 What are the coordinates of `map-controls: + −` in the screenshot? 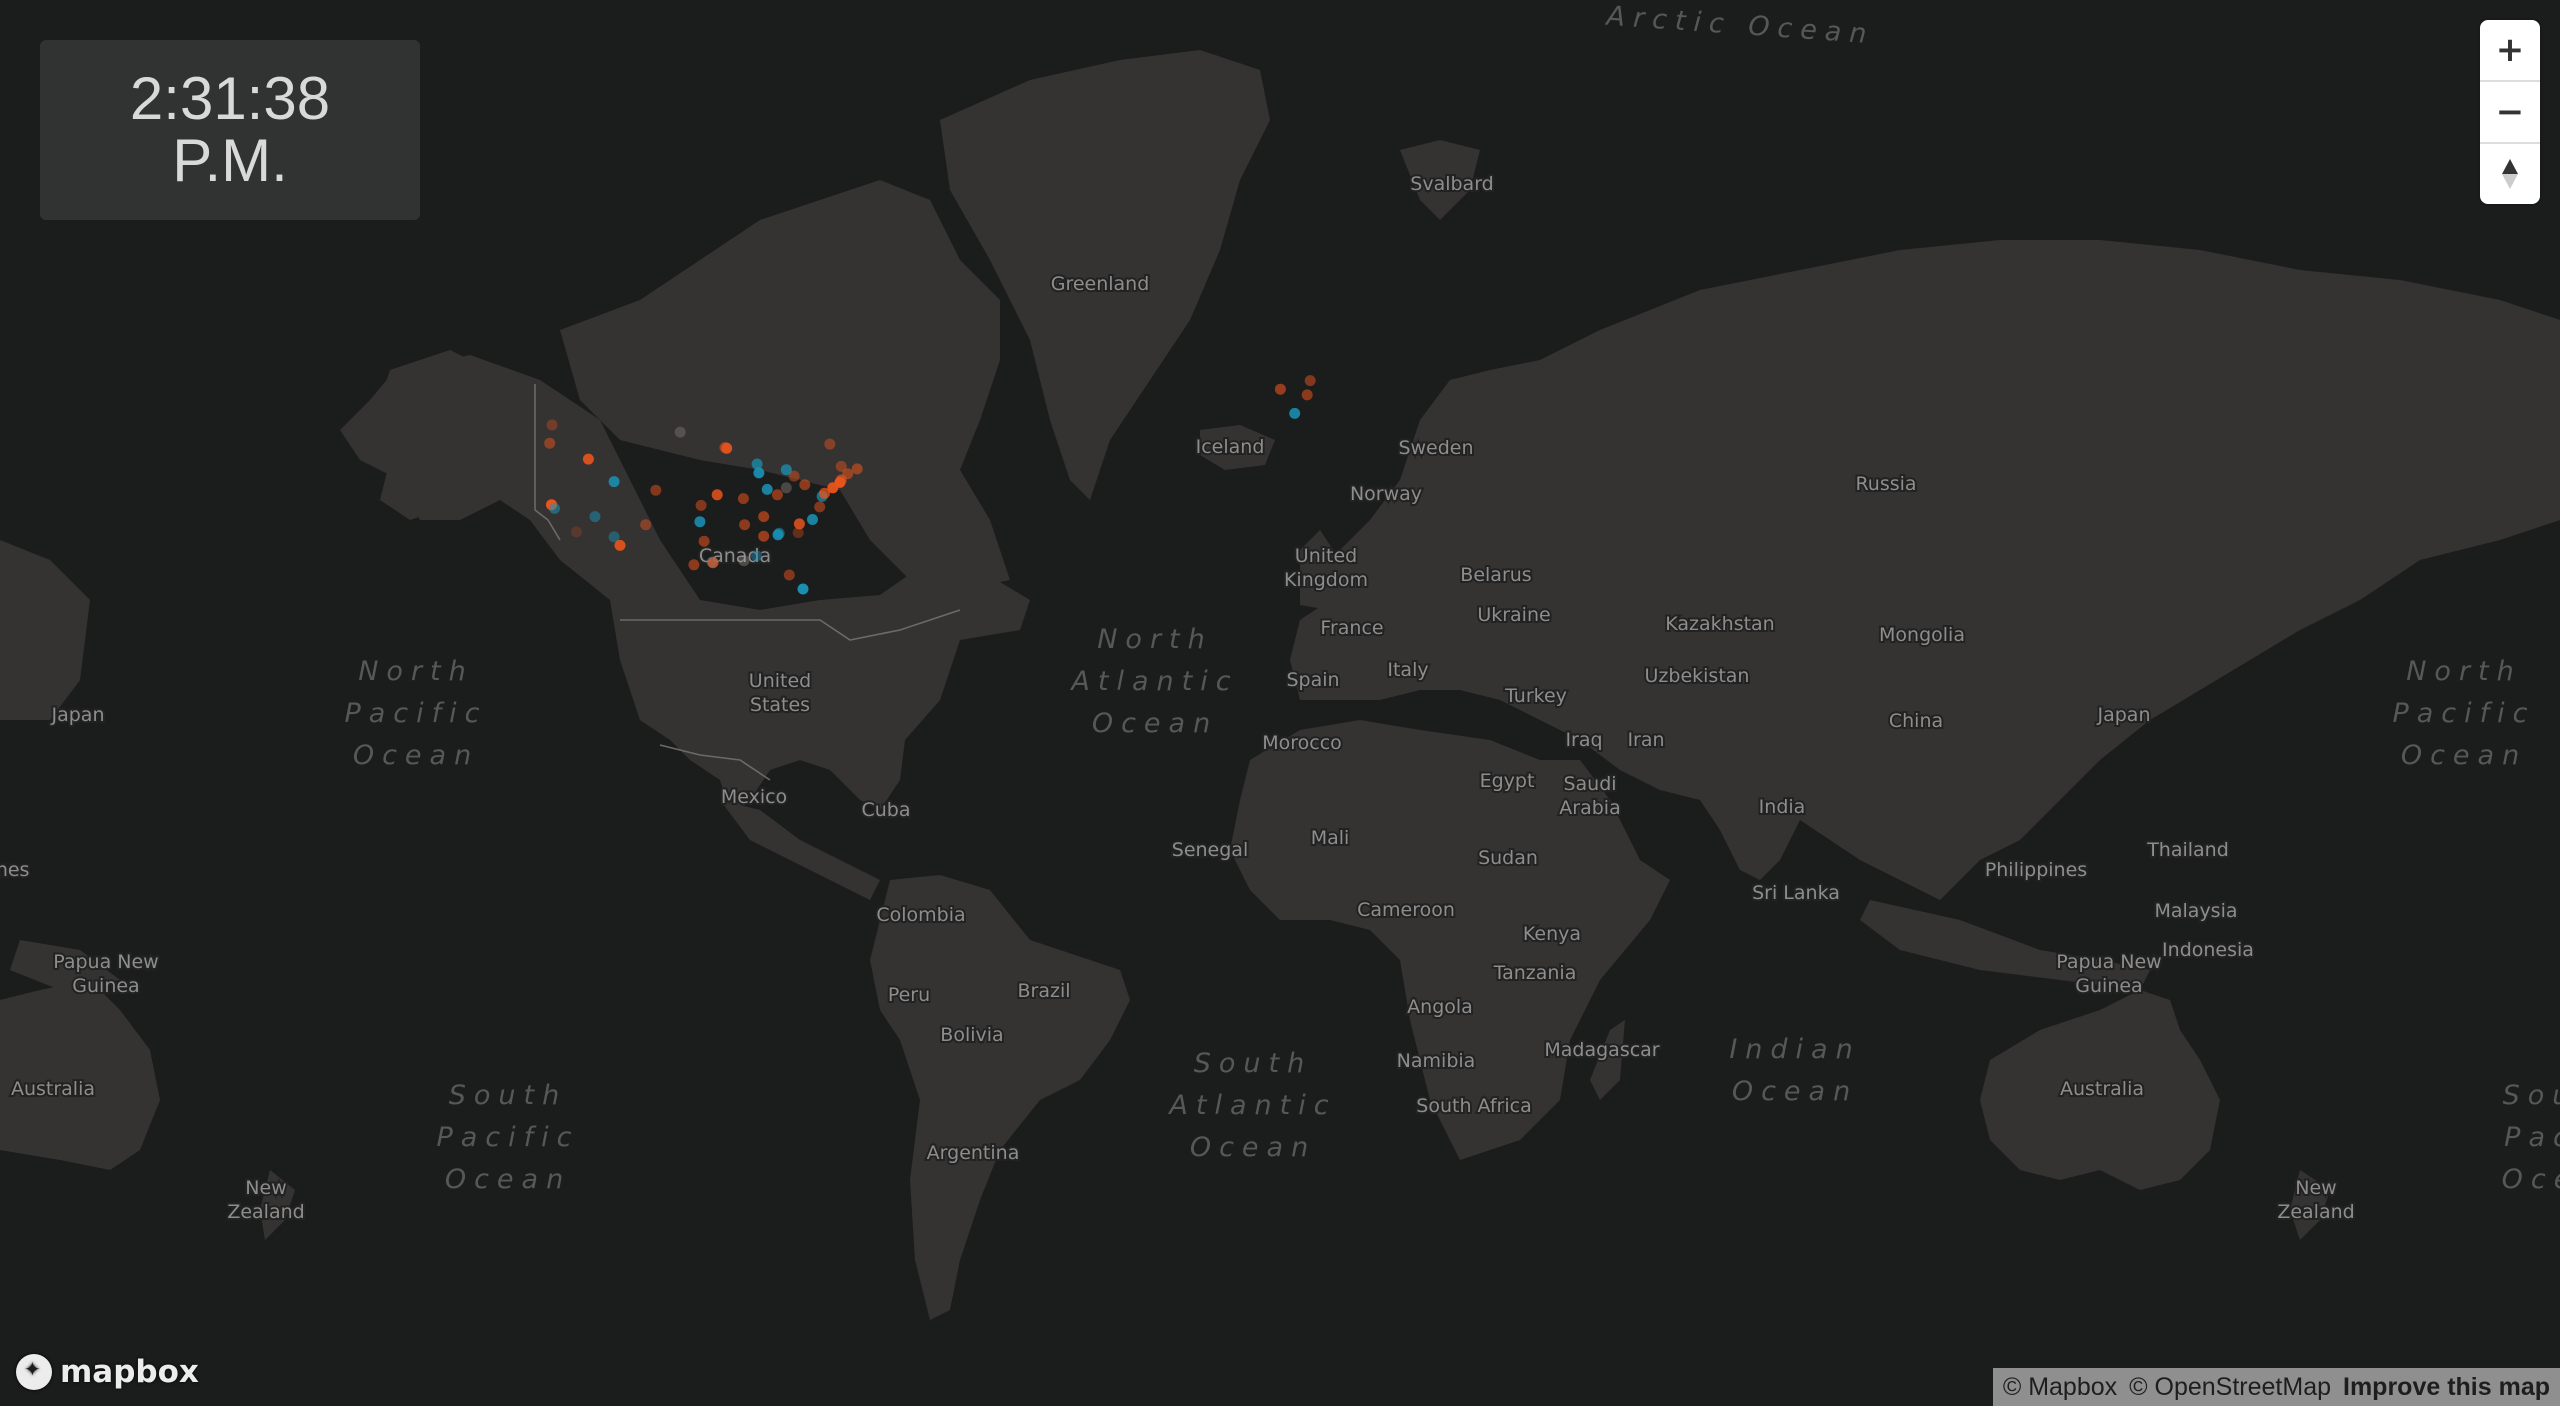 It's located at (2510, 112).